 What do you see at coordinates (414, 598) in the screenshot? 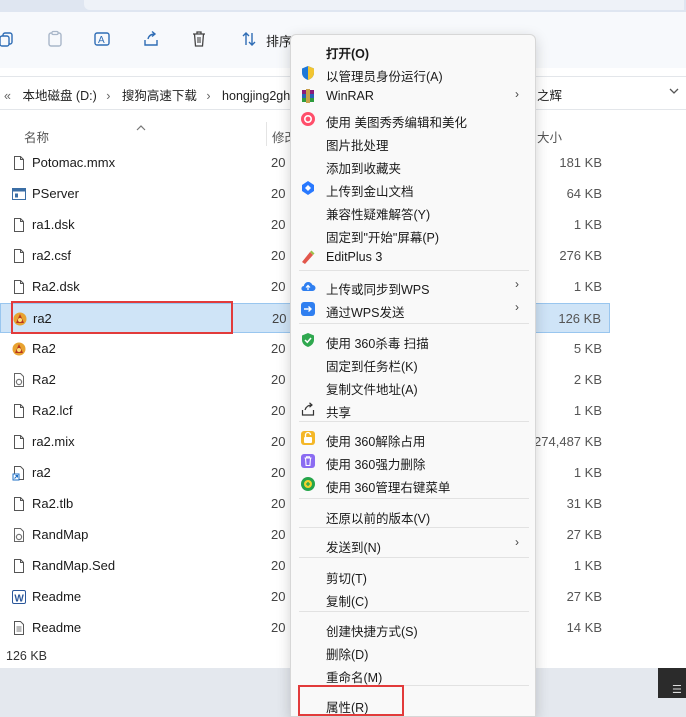
I see `context-menu-item: 复制(C)` at bounding box center [414, 598].